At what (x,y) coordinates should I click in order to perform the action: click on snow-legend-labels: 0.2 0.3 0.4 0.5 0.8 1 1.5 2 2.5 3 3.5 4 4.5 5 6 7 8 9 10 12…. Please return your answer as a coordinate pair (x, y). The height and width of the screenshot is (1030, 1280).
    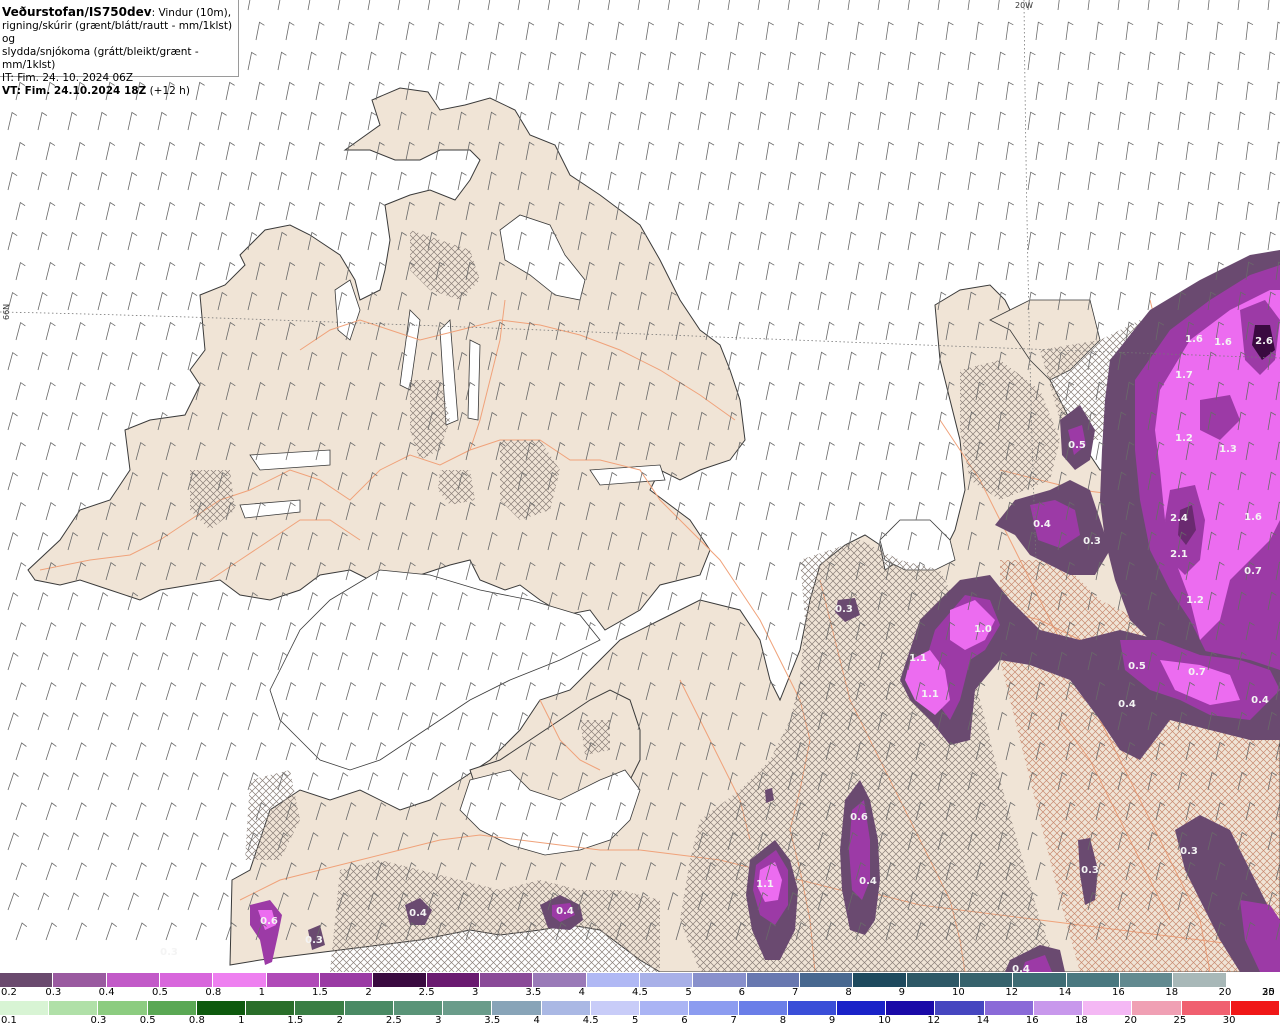
    Looking at the image, I should click on (640, 994).